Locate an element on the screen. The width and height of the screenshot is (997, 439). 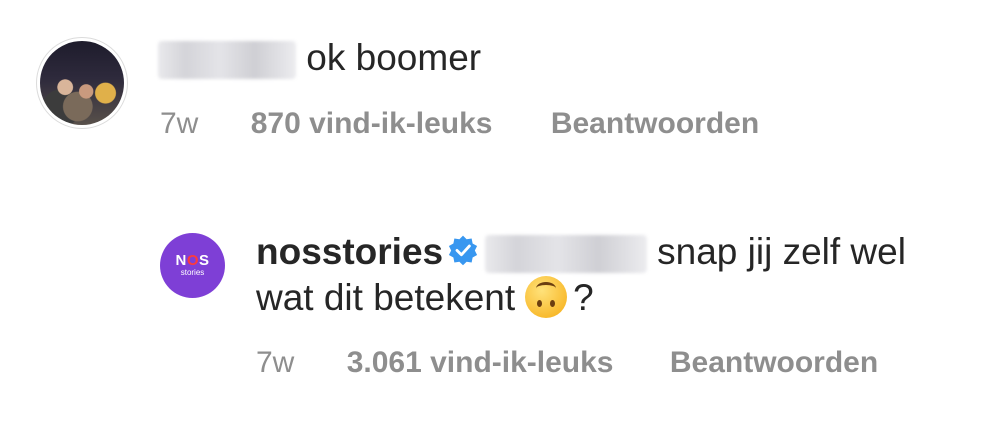
comment-text-line: nosstories snap jij zelf wel is located at coordinates (581, 252).